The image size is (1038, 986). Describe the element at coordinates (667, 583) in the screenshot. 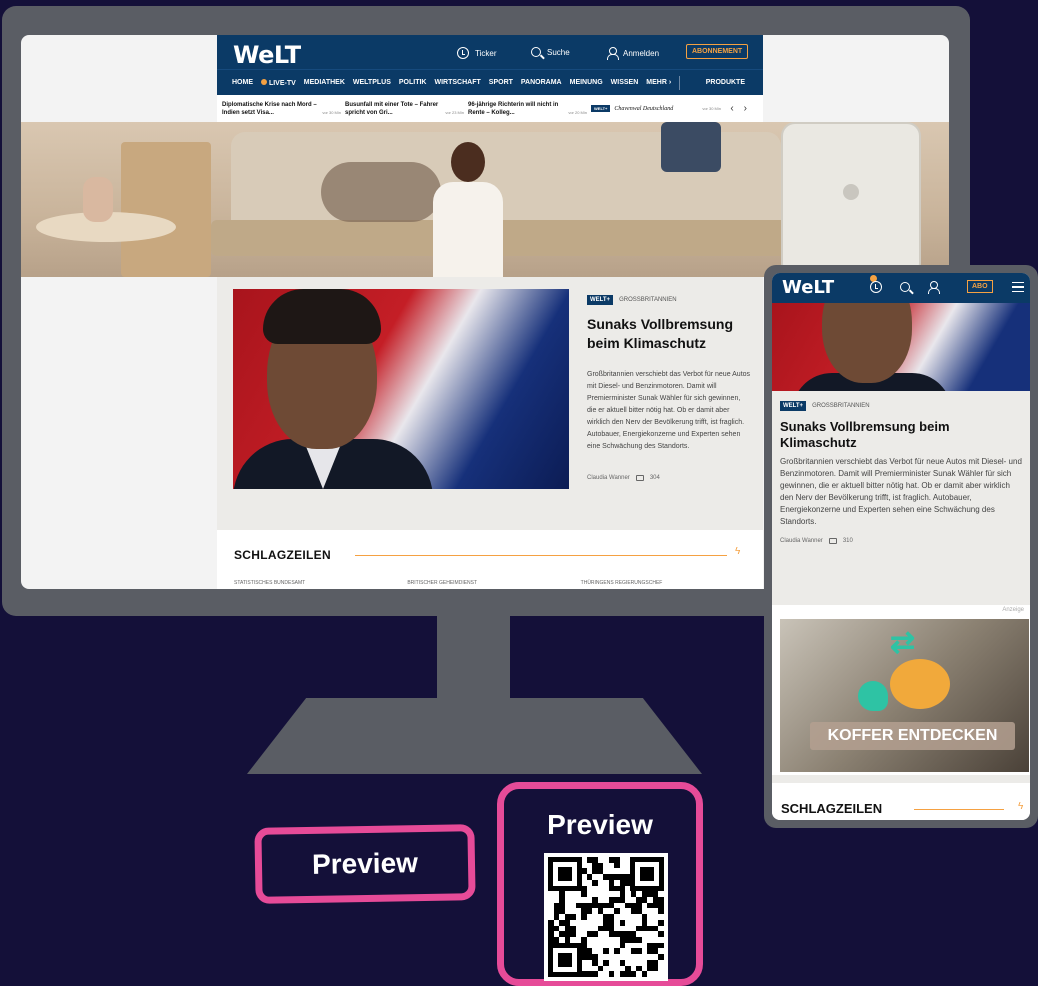

I see `headline-category: THÜRINGENS REGIERUNGSCHEF` at that location.